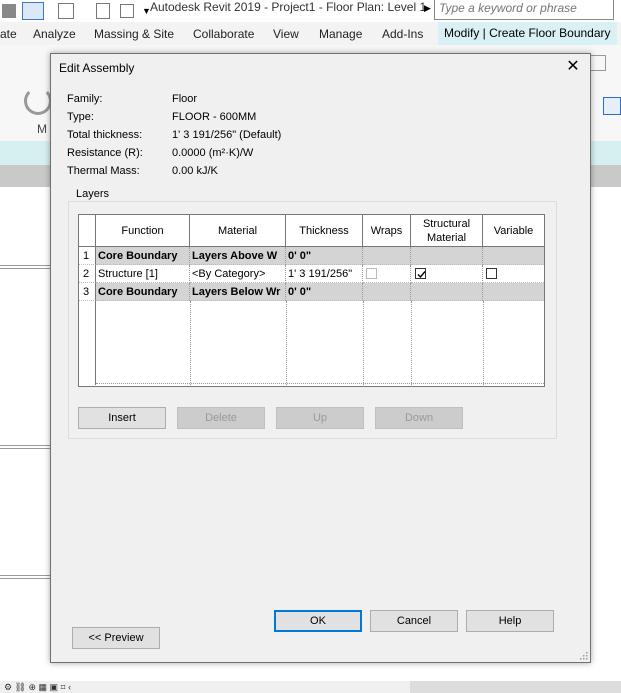 This screenshot has width=621, height=693. I want to click on type-label: Type:, so click(80, 117).